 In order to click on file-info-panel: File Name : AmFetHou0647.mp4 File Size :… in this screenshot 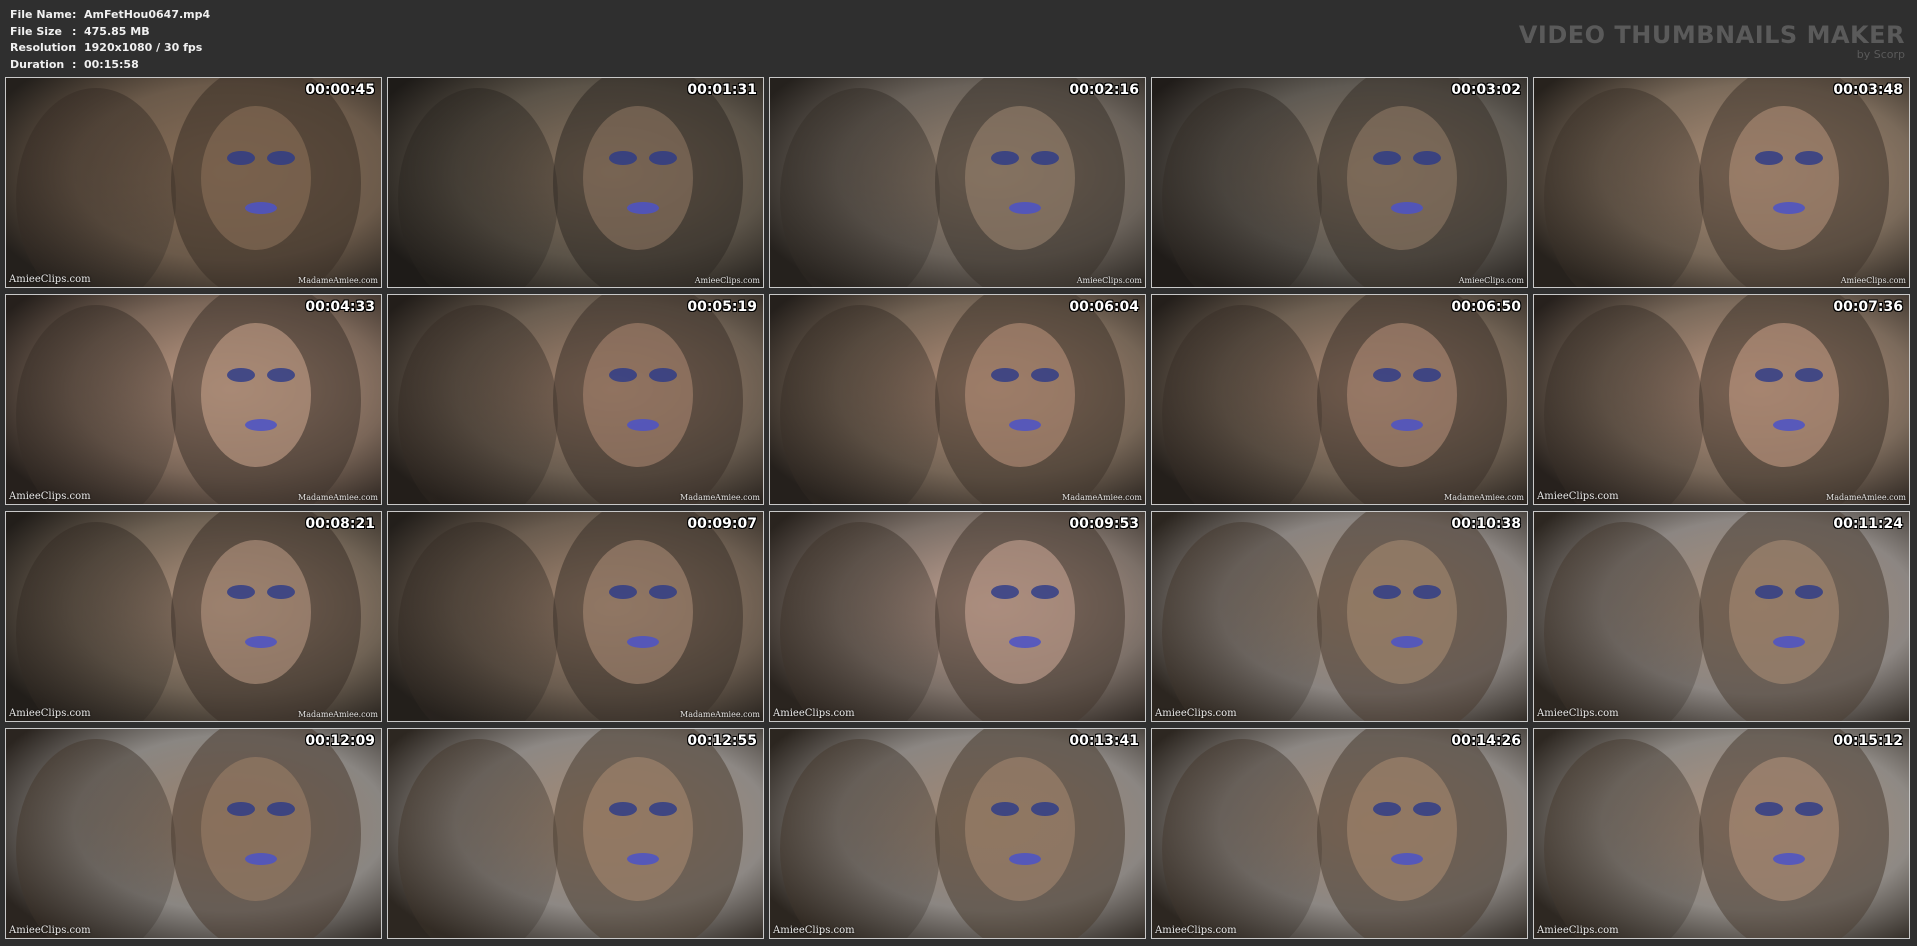, I will do `click(110, 40)`.